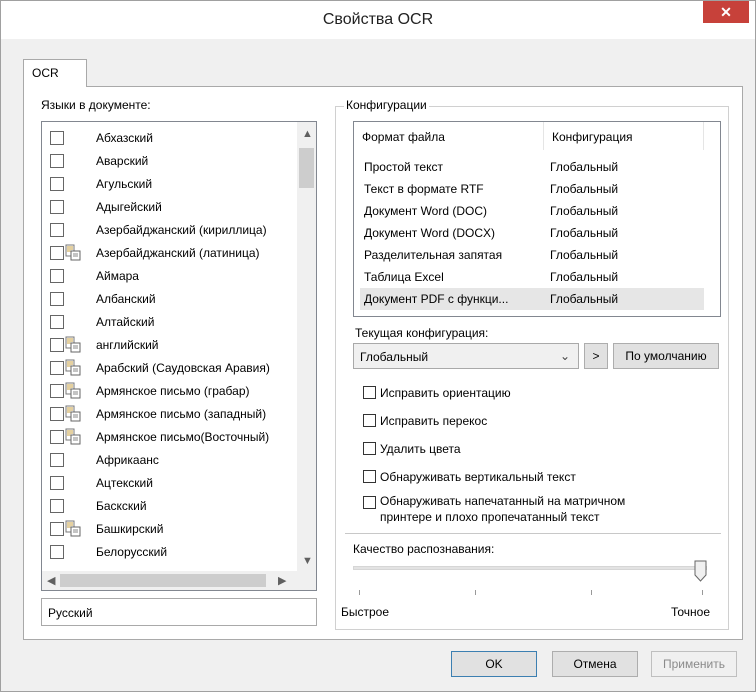  What do you see at coordinates (378, 20) in the screenshot?
I see `title-bar: Свойства OCR ✕` at bounding box center [378, 20].